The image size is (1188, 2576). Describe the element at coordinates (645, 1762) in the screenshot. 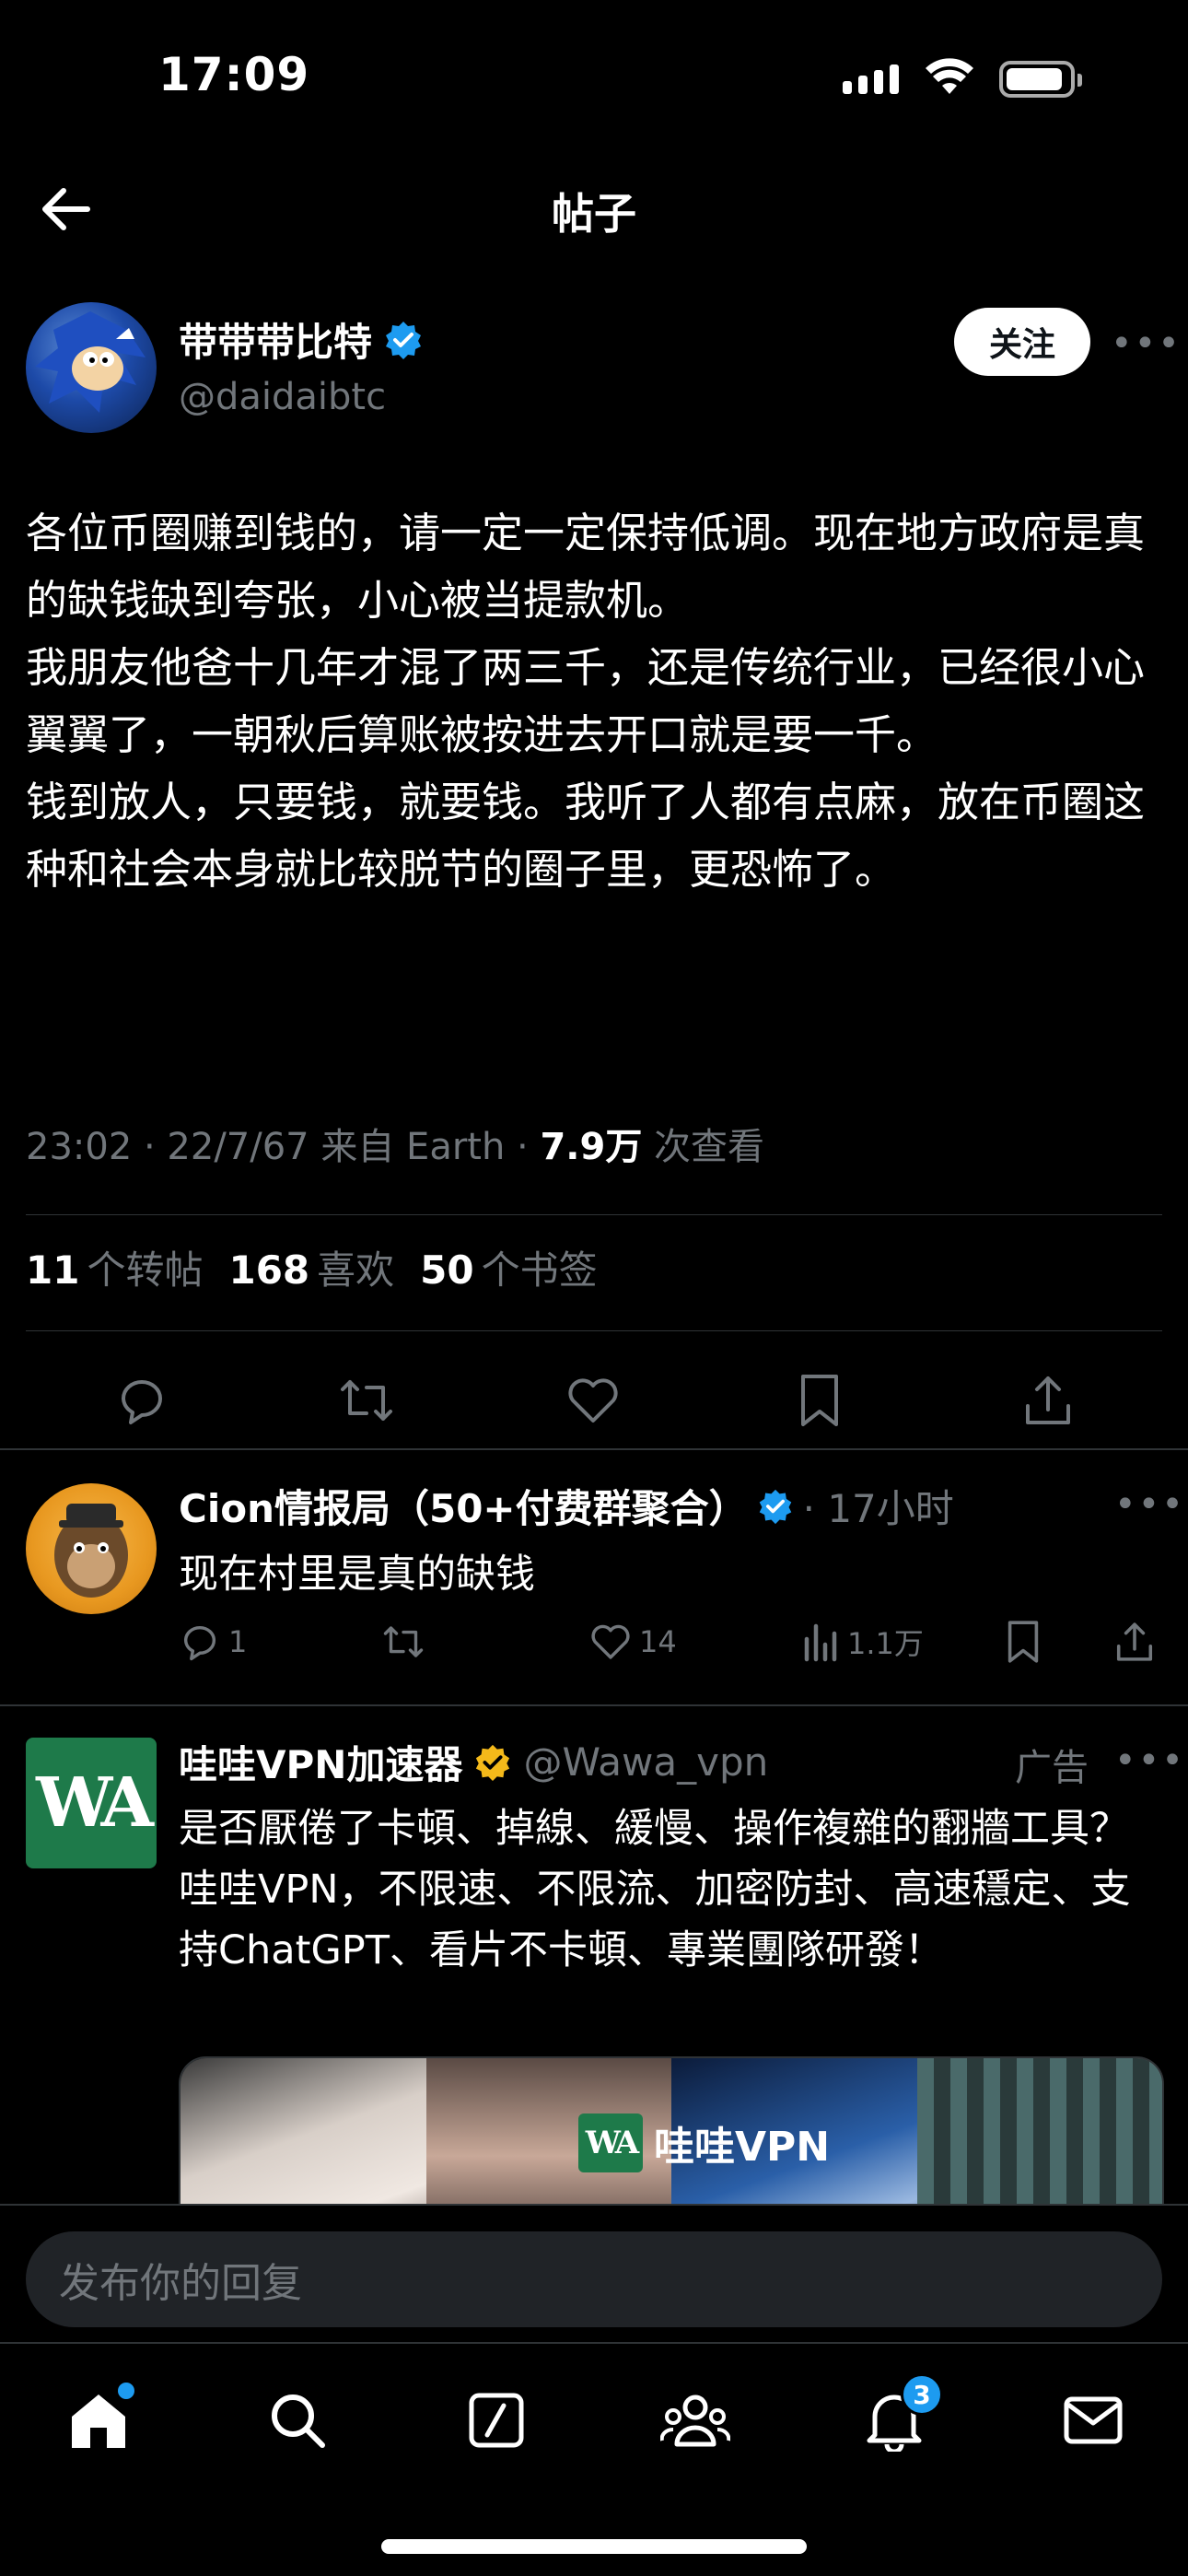

I see `ad-author-handle: @Wawa_vpn` at that location.